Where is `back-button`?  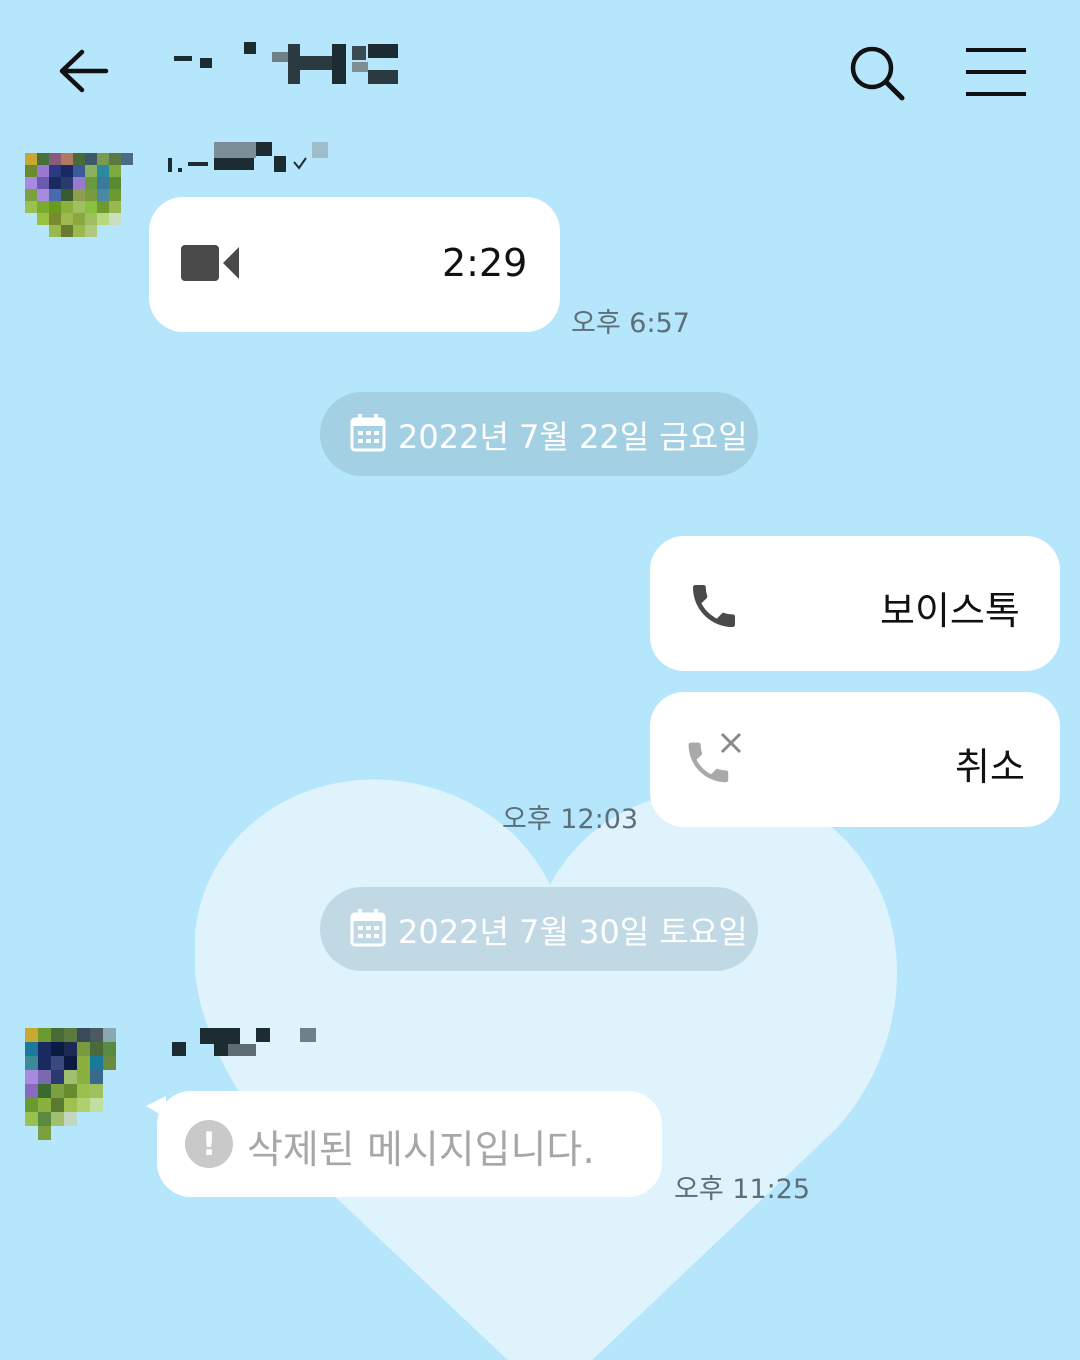 back-button is located at coordinates (84, 72).